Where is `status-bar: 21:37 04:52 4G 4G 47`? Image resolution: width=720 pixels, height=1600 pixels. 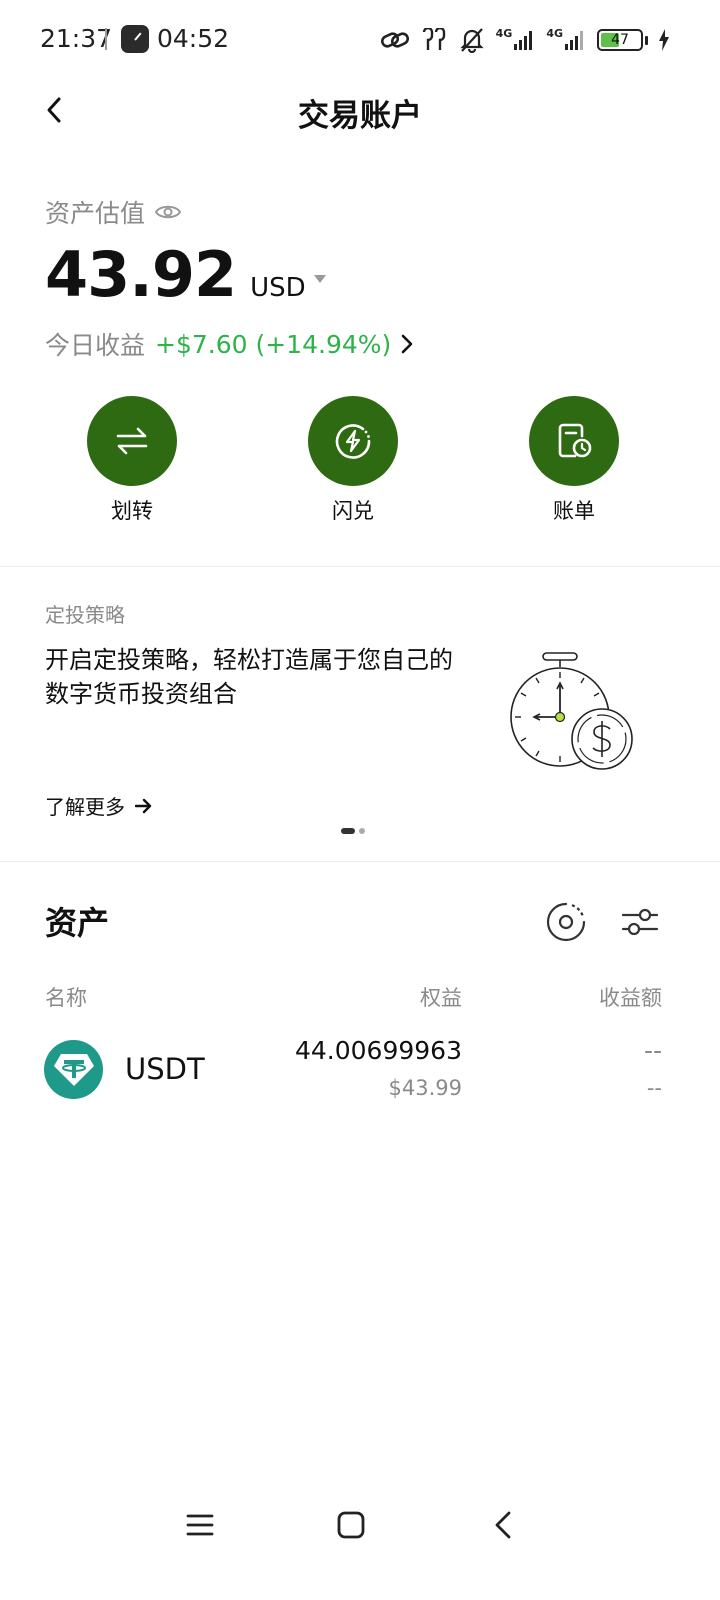
status-bar: 21:37 04:52 4G 4G 47 is located at coordinates (360, 40).